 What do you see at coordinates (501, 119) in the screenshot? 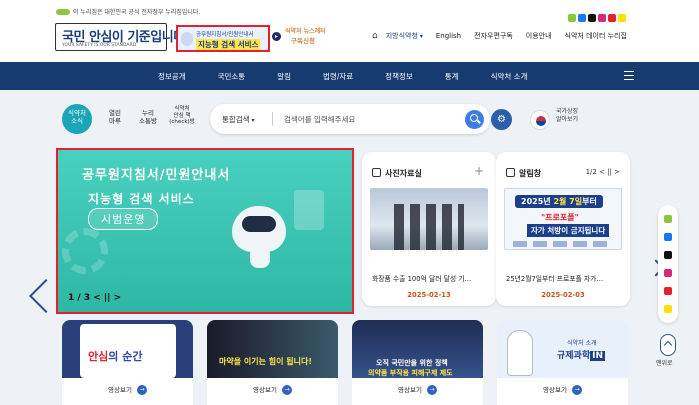
I see `search-settings-button: ⚙` at bounding box center [501, 119].